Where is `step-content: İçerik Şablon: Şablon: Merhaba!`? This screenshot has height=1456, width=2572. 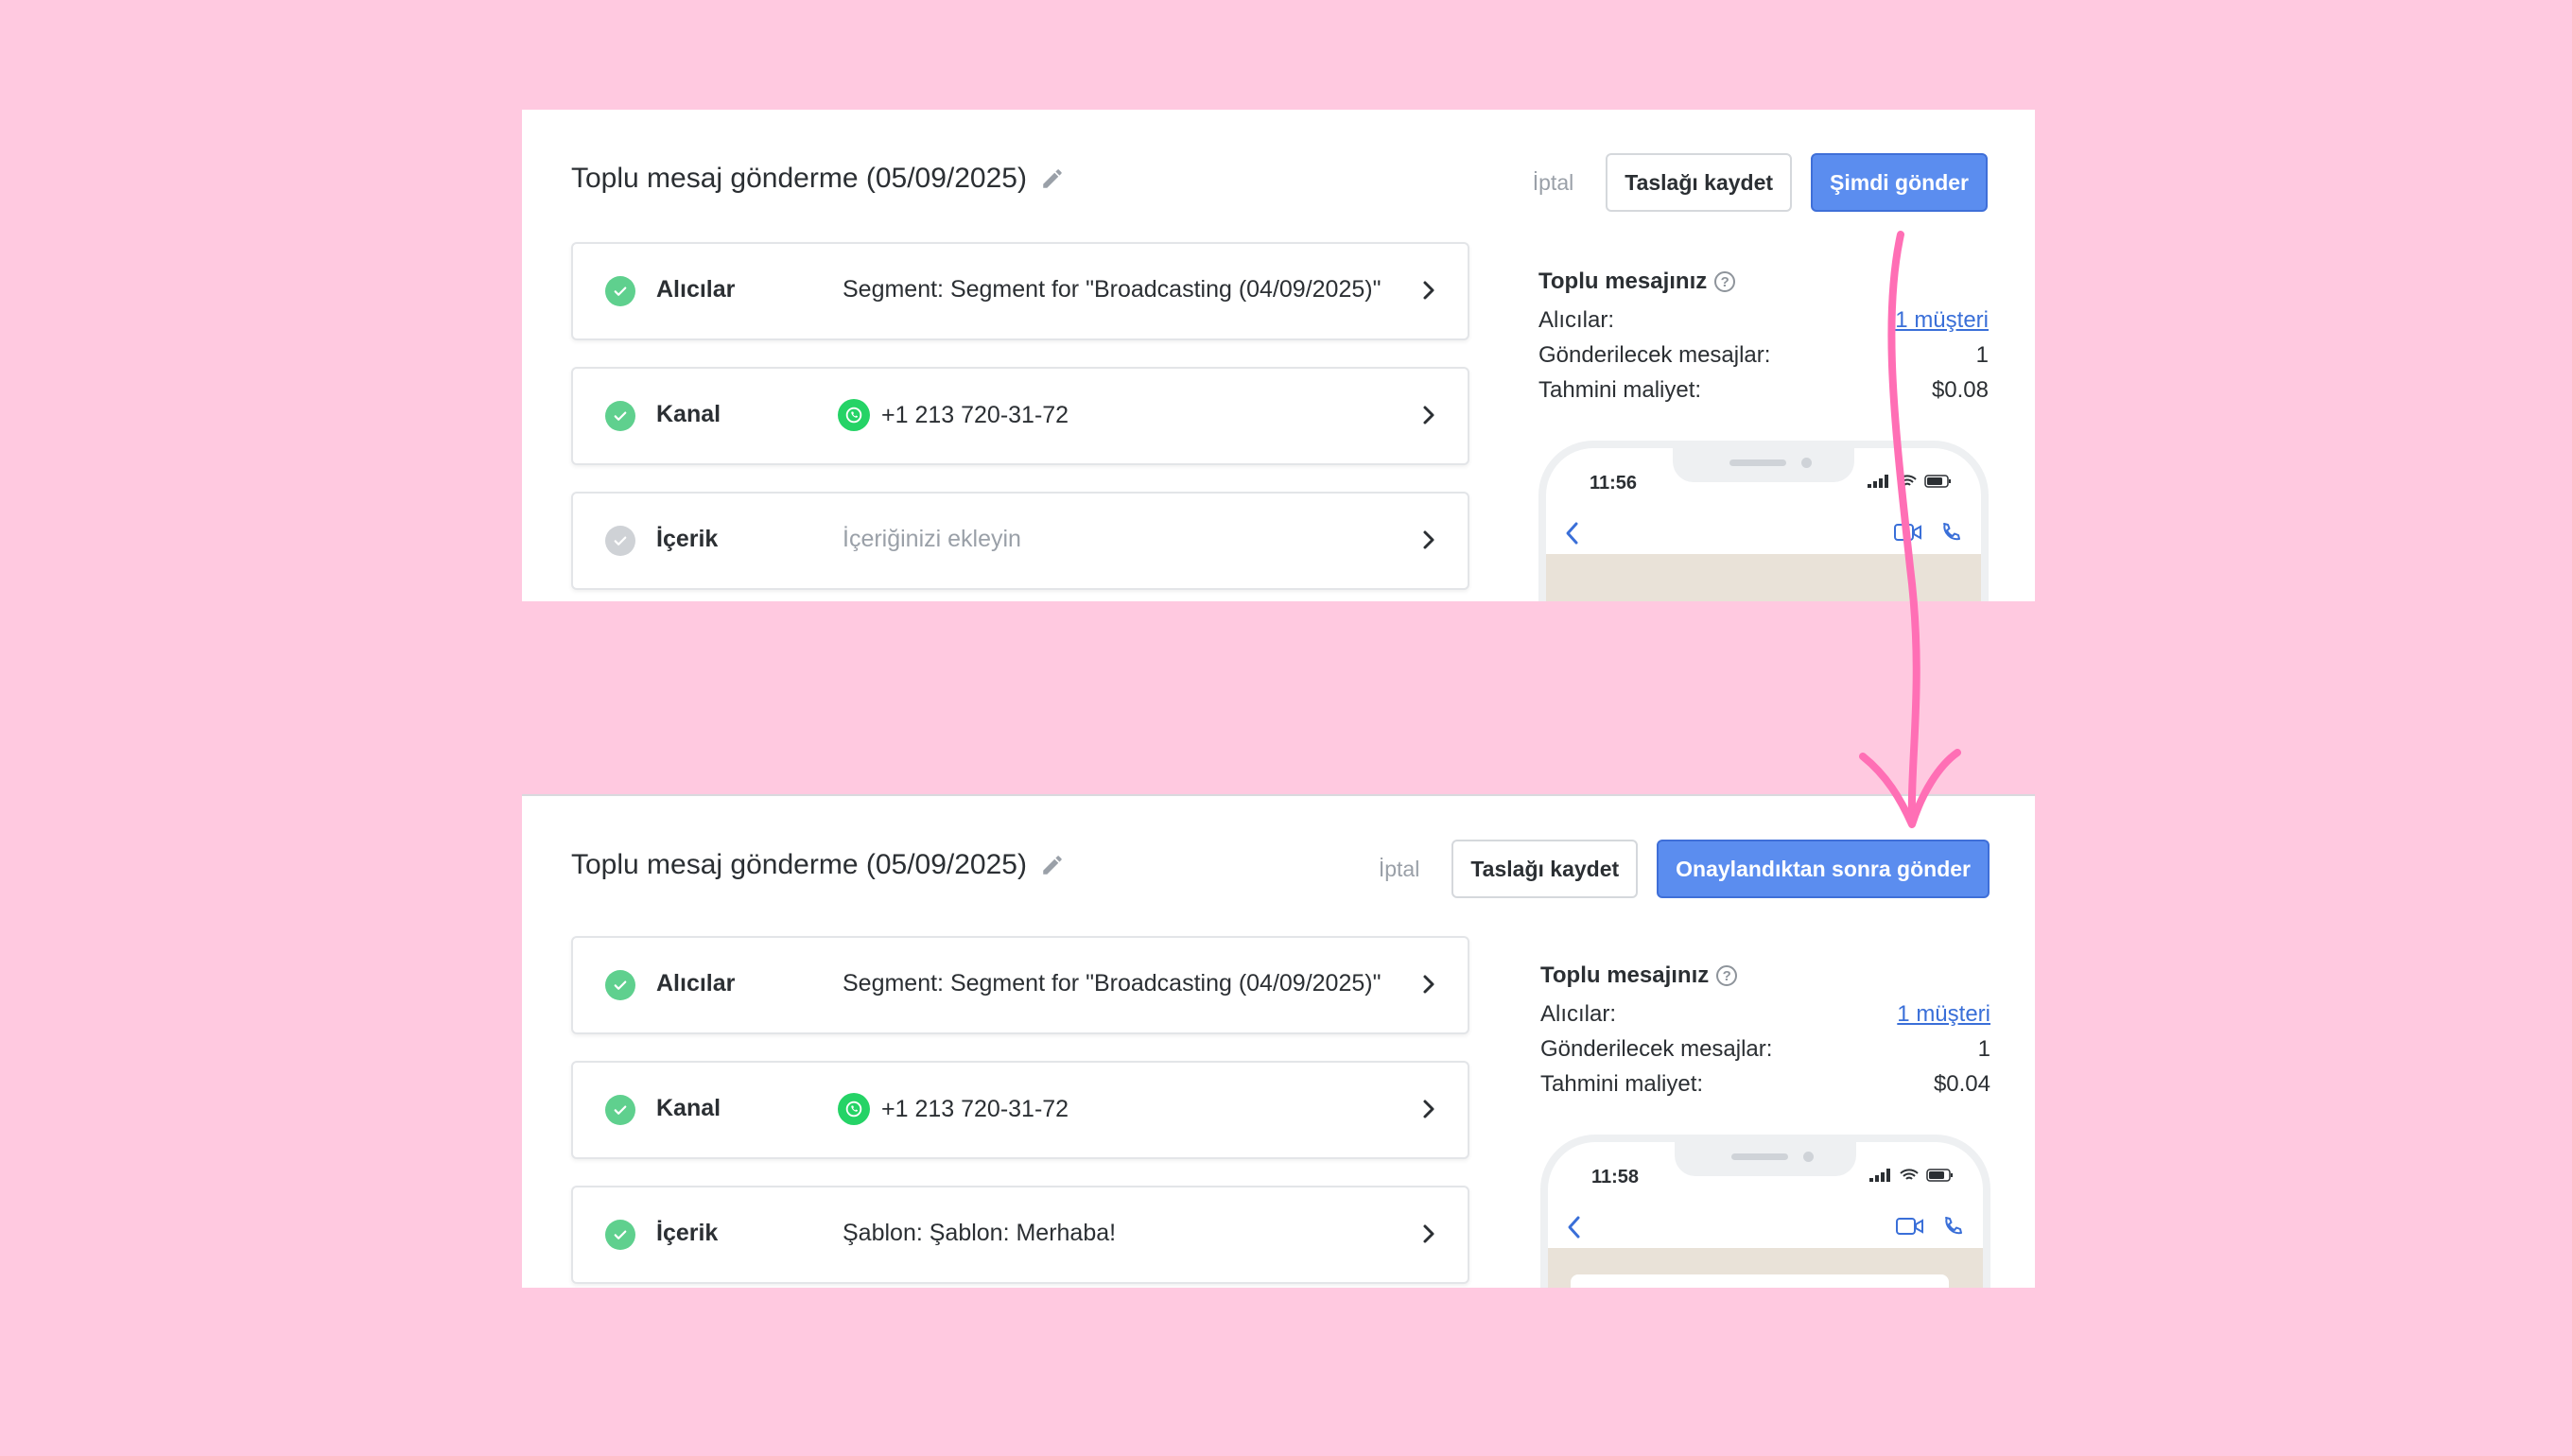 step-content: İçerik Şablon: Şablon: Merhaba! is located at coordinates (1020, 1235).